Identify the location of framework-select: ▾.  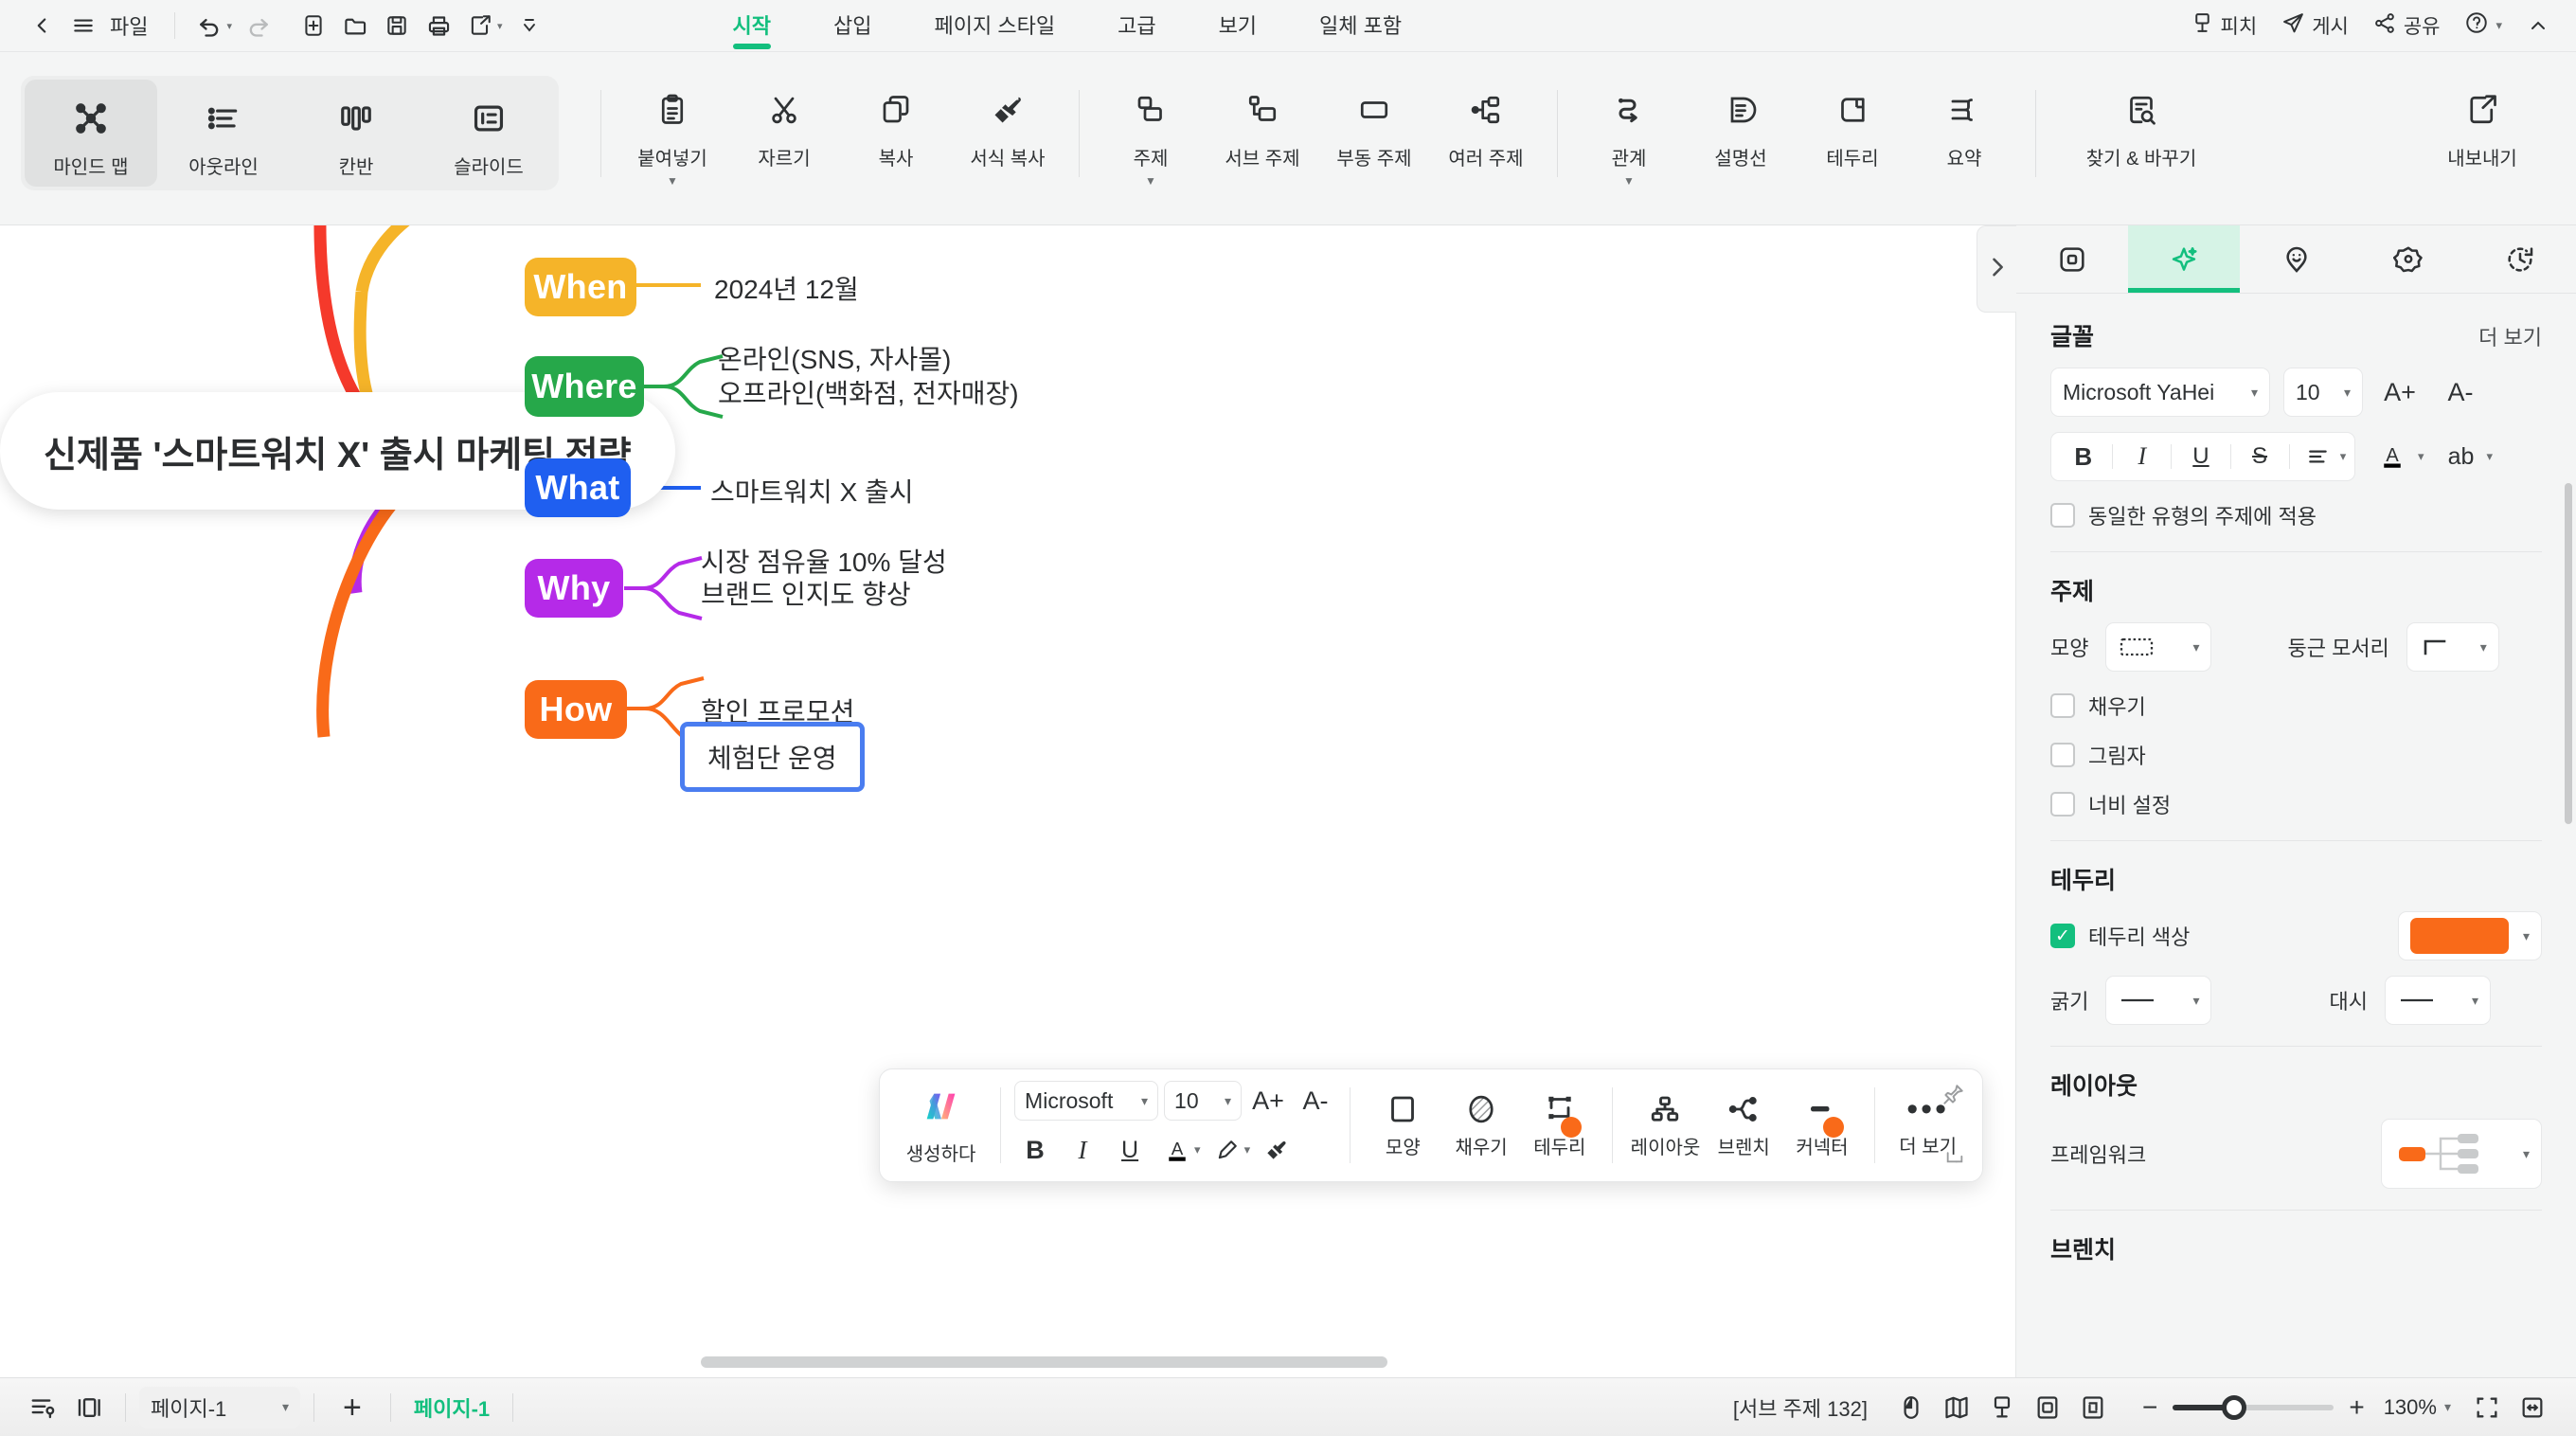
(2461, 1154).